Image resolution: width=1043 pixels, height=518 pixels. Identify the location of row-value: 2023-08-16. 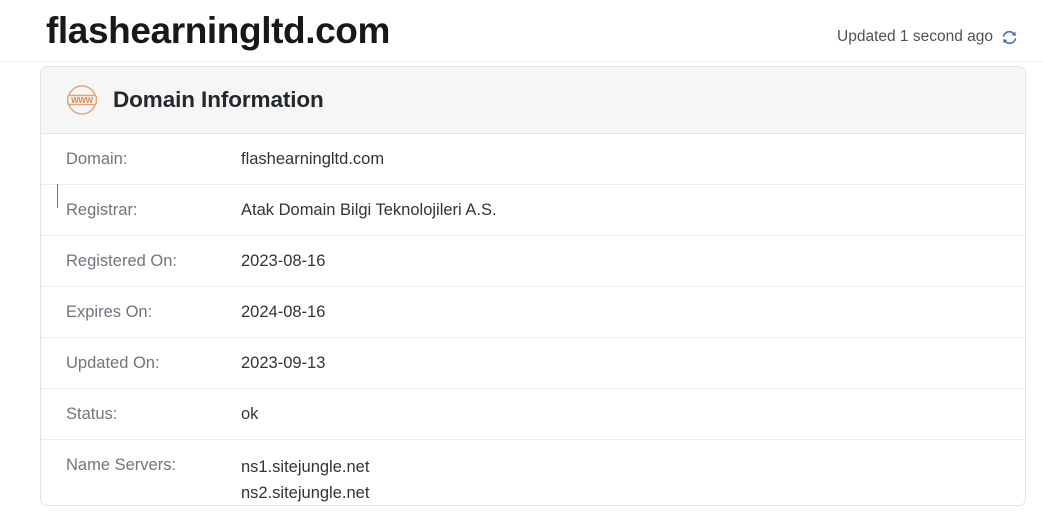
(283, 261).